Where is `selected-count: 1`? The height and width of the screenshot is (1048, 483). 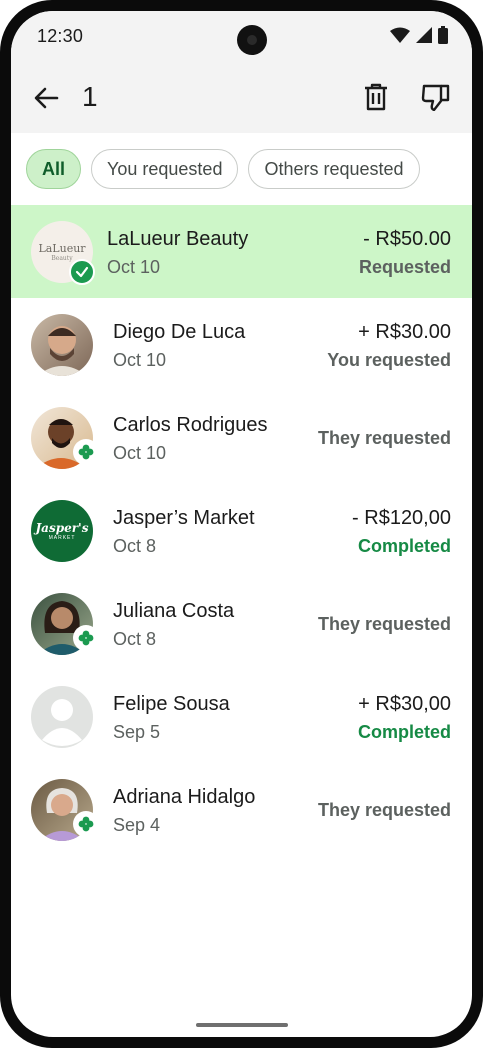
selected-count: 1 is located at coordinates (90, 96).